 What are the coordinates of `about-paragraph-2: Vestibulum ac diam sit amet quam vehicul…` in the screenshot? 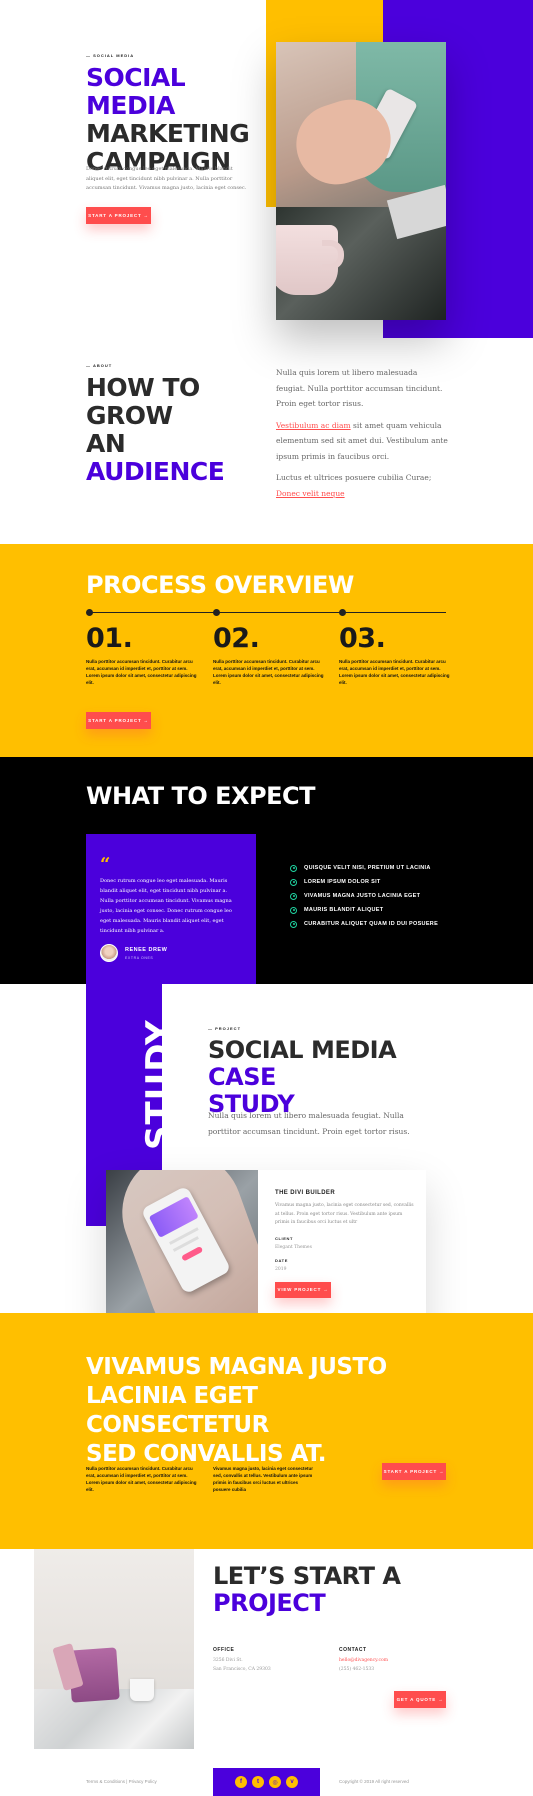 It's located at (362, 441).